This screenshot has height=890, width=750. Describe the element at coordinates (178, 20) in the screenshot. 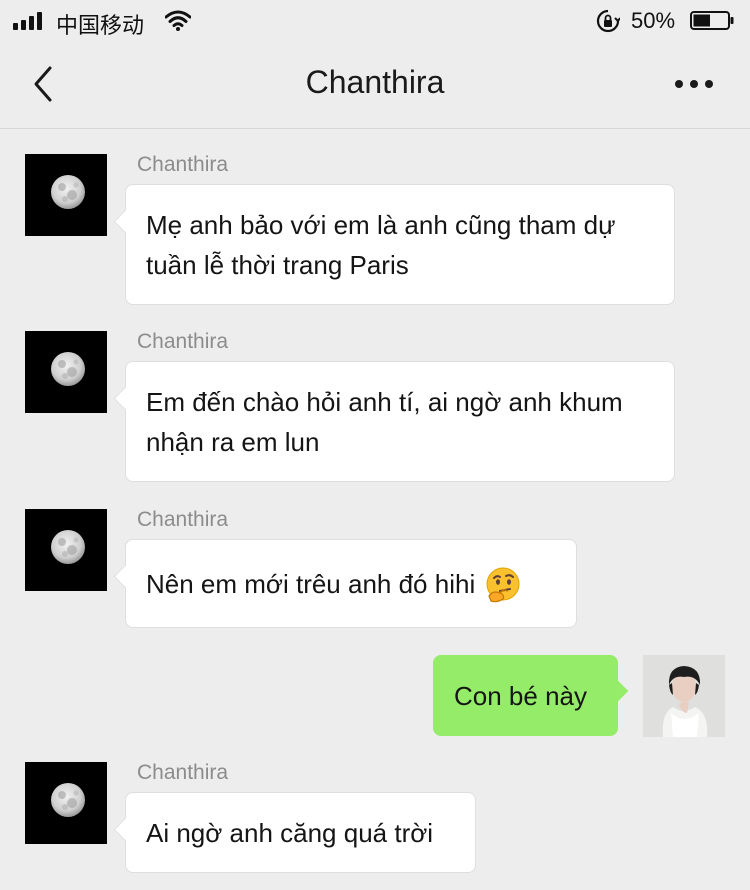

I see `wifi-icon` at that location.